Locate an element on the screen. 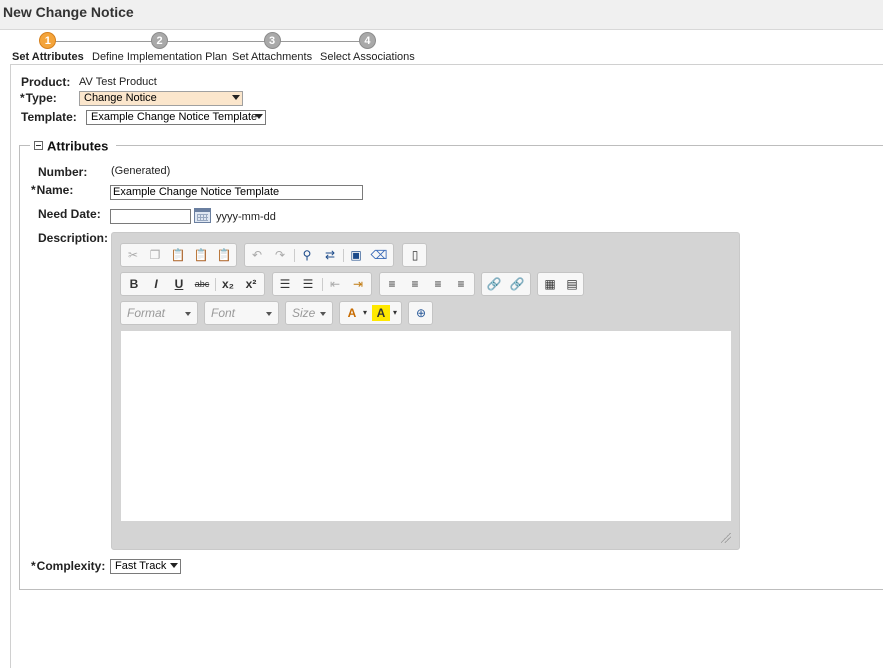  page-title: New Change Notice is located at coordinates (68, 12).